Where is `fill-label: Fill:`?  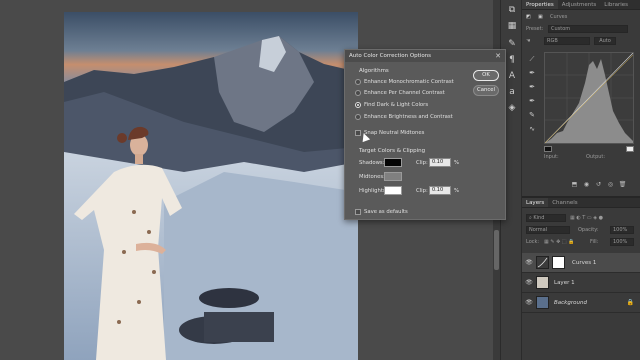
fill-label: Fill: is located at coordinates (594, 242).